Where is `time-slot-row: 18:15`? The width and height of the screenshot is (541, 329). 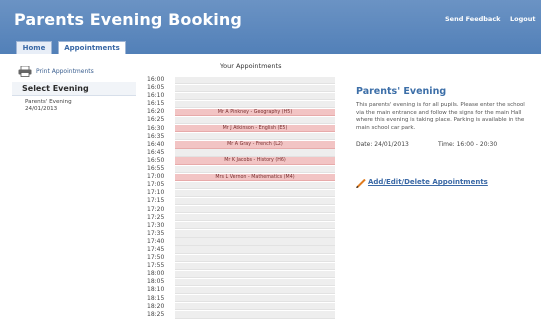 time-slot-row: 18:15 is located at coordinates (243, 299).